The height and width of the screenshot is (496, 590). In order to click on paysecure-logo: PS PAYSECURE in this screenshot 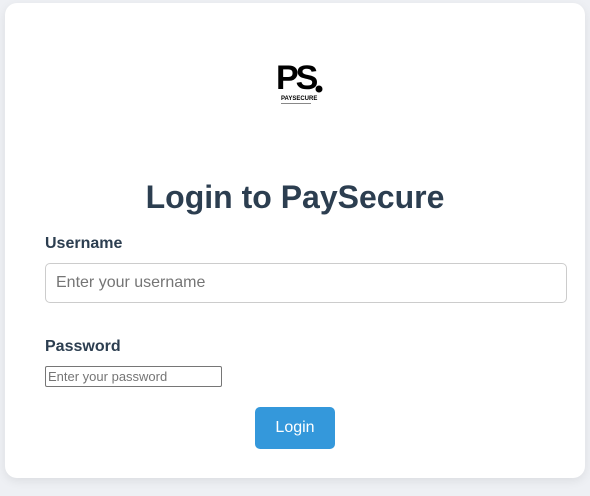, I will do `click(299, 81)`.